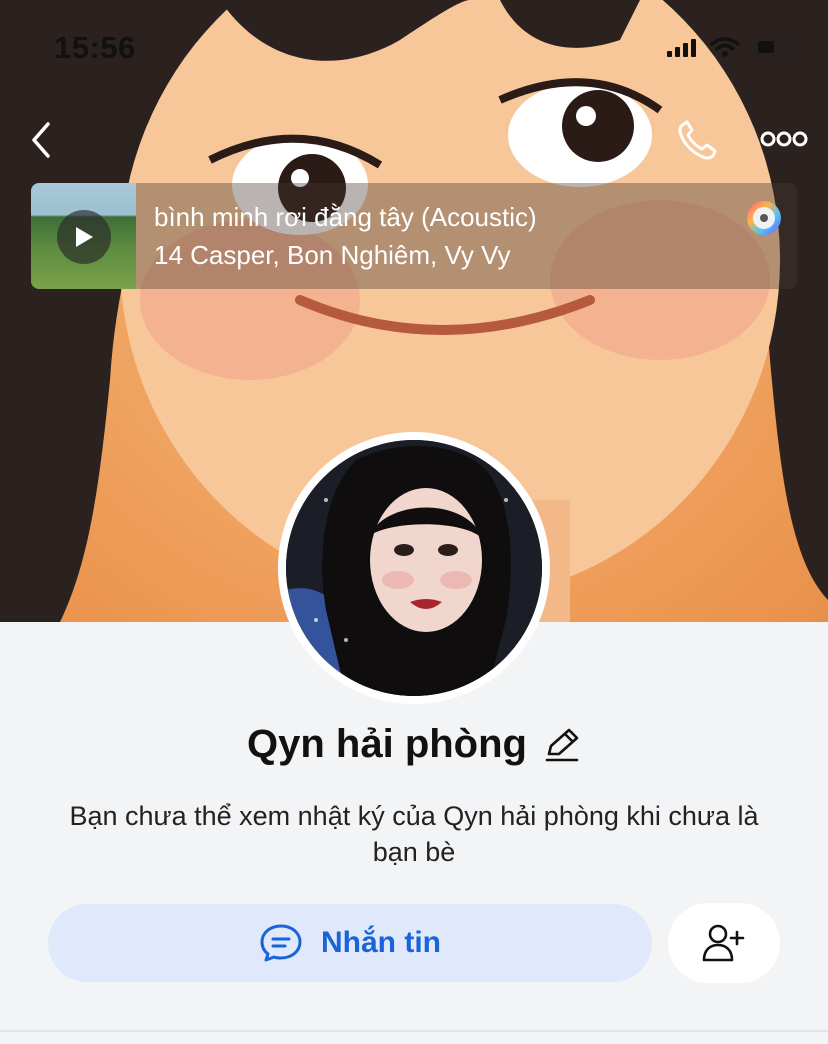 This screenshot has height=1044, width=828. What do you see at coordinates (681, 47) in the screenshot?
I see `signal-icon` at bounding box center [681, 47].